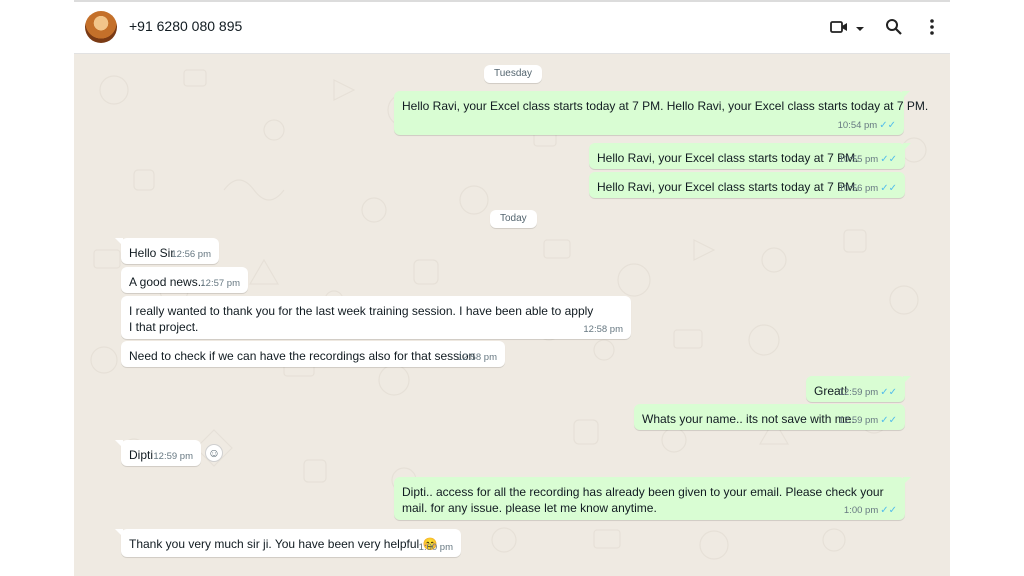  I want to click on chevron-down-icon, so click(860, 30).